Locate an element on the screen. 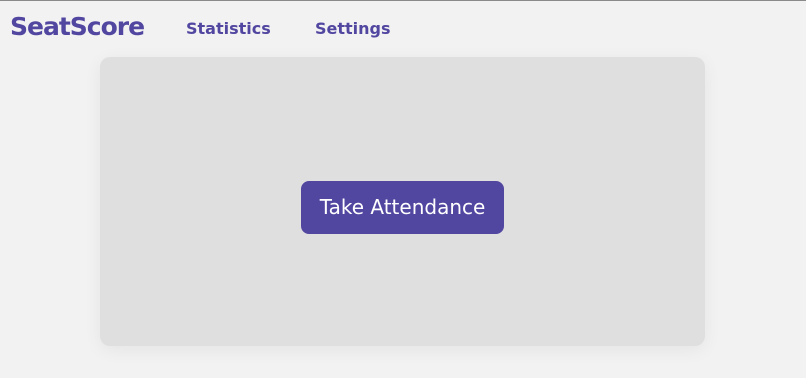 The width and height of the screenshot is (806, 378). top-navbar: SeatScore Statistics Settings is located at coordinates (403, 29).